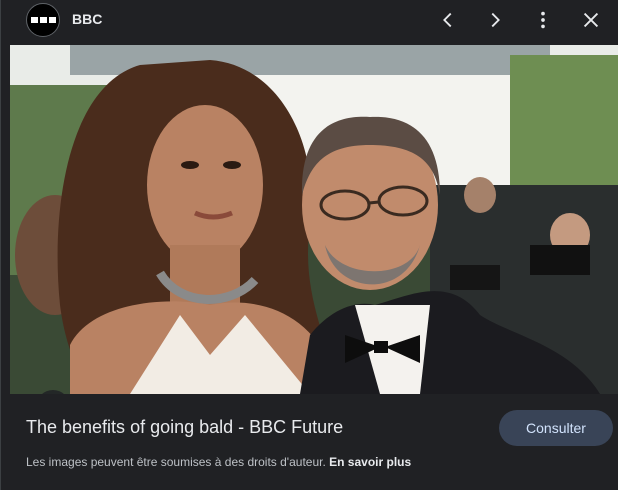 The width and height of the screenshot is (618, 490). I want to click on close-button, so click(591, 20).